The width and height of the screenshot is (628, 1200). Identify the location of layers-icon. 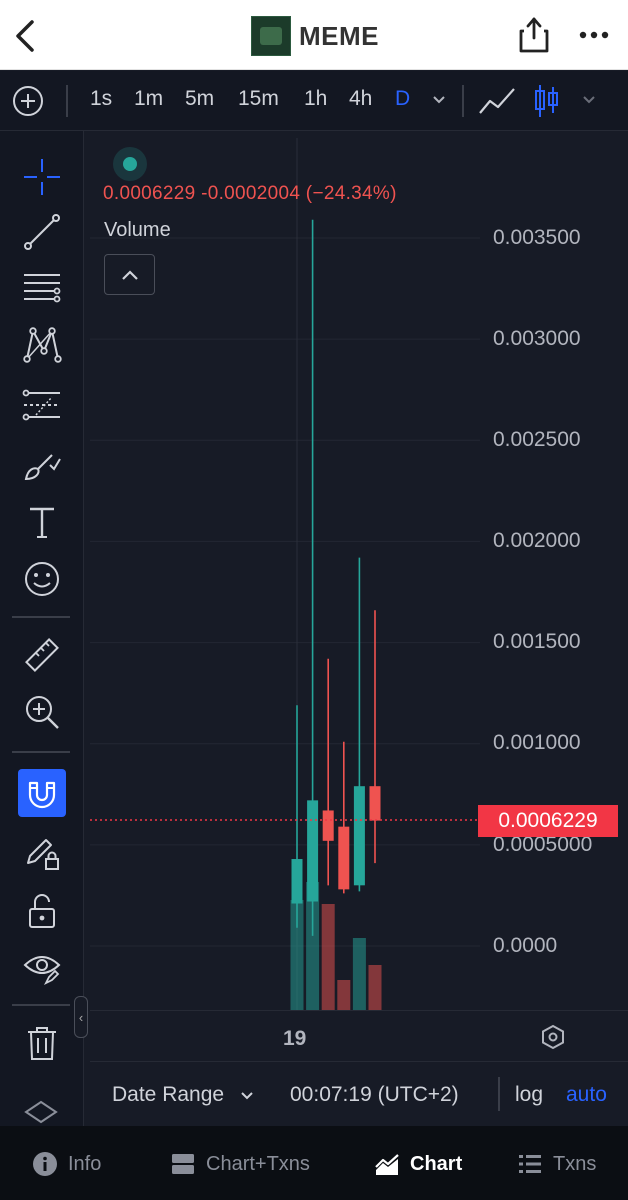
(41, 1112).